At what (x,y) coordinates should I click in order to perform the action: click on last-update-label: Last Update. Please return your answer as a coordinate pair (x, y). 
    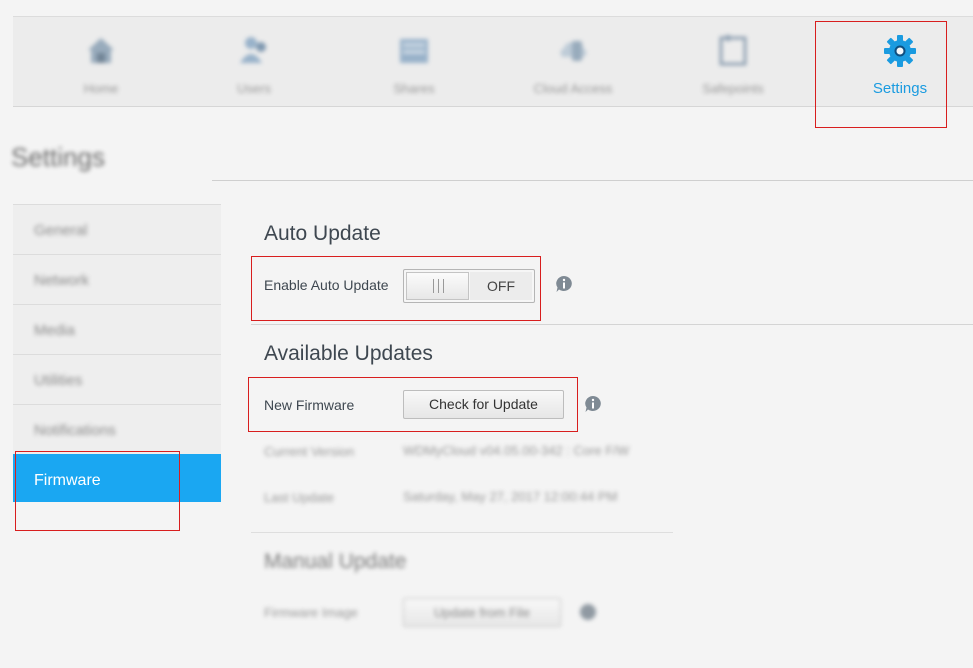
    Looking at the image, I should click on (299, 497).